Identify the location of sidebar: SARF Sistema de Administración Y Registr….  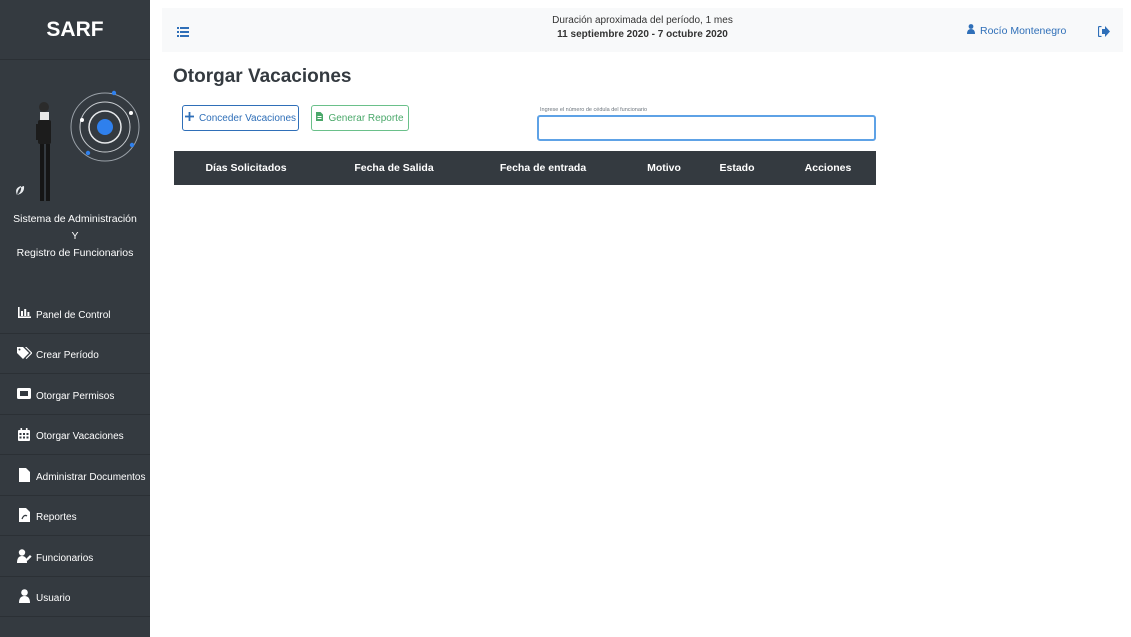
(75, 318).